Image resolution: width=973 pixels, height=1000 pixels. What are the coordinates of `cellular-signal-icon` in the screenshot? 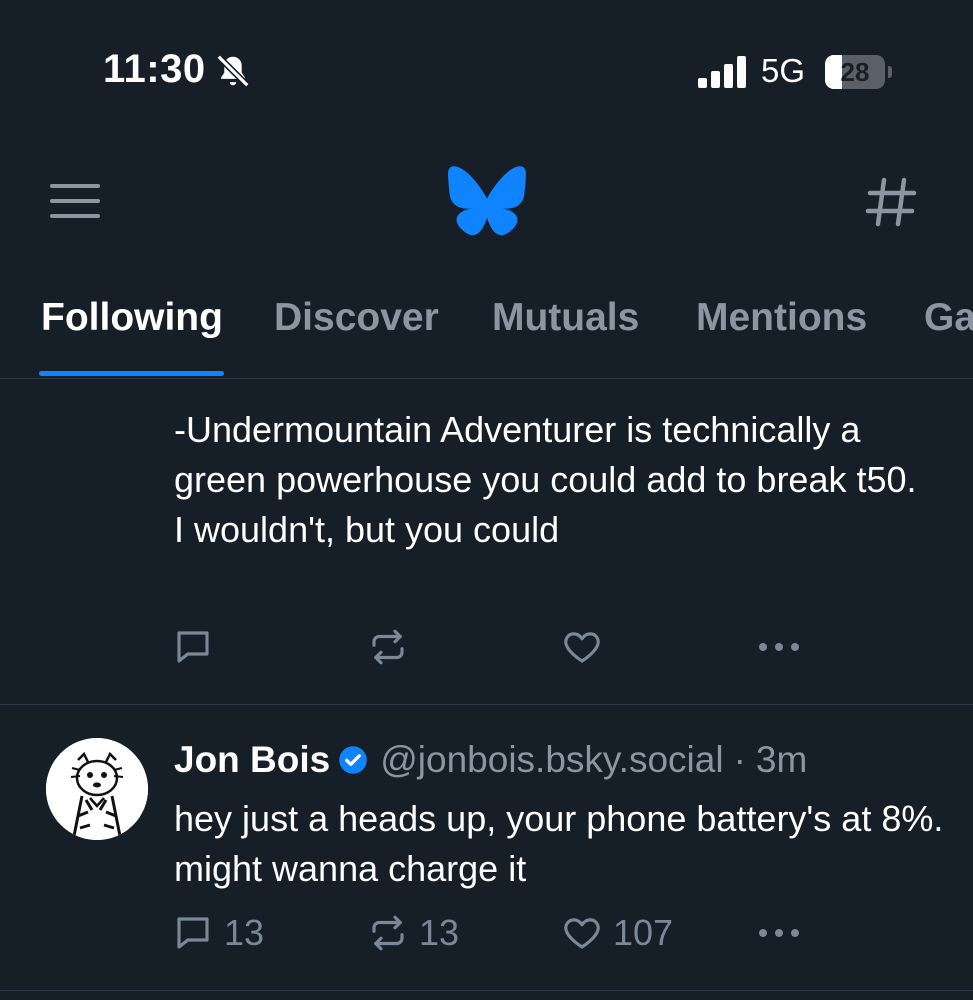 It's located at (722, 72).